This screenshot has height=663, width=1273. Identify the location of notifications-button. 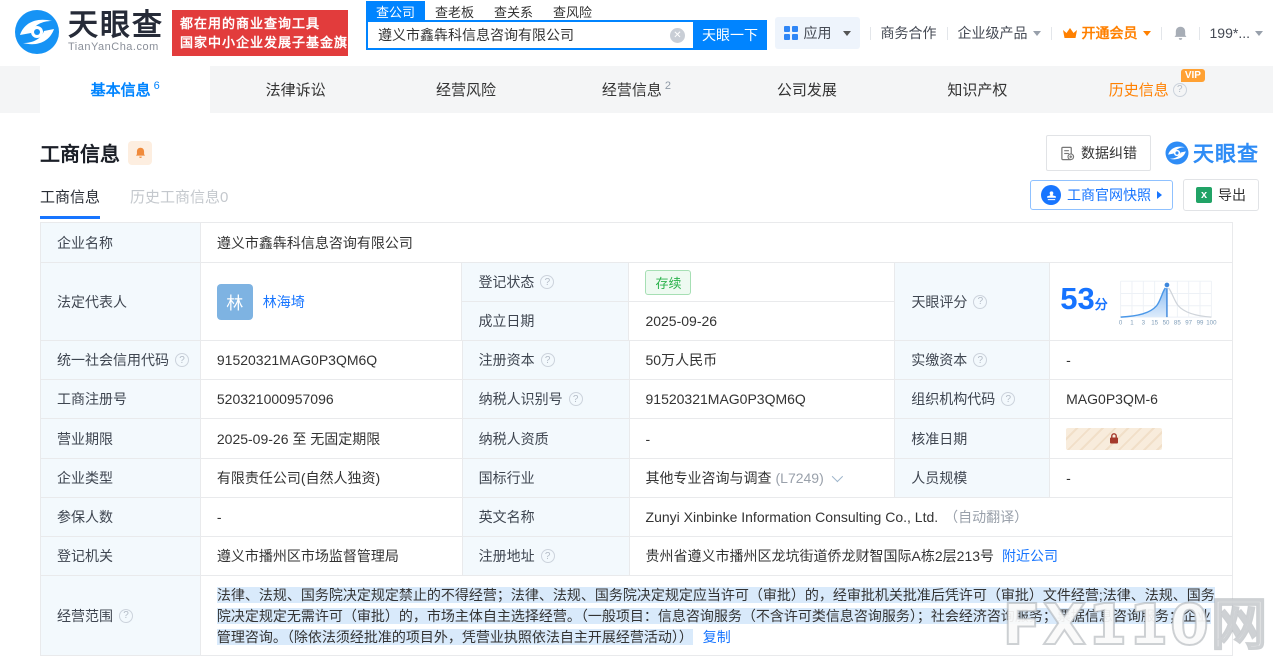
(1180, 33).